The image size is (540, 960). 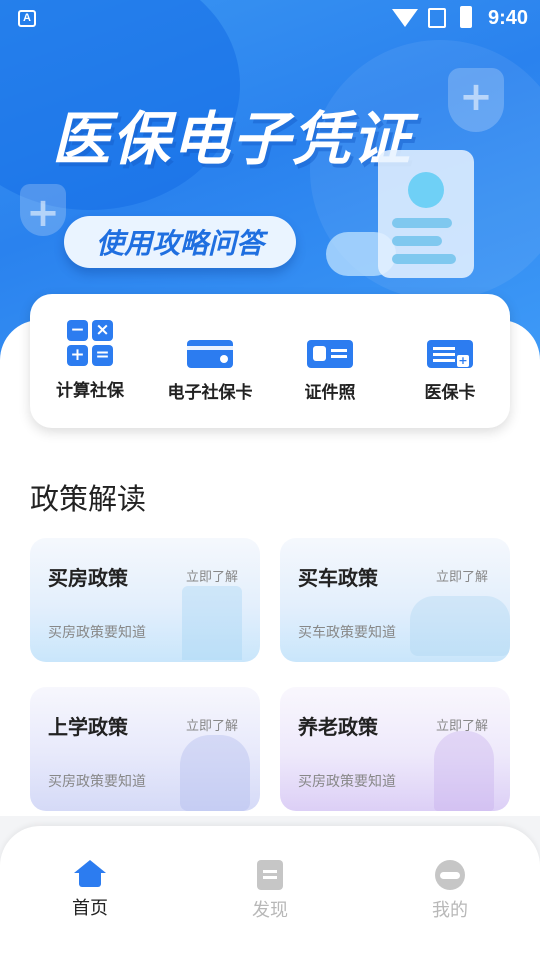 I want to click on nav-item-profile: 我的, so click(x=450, y=891).